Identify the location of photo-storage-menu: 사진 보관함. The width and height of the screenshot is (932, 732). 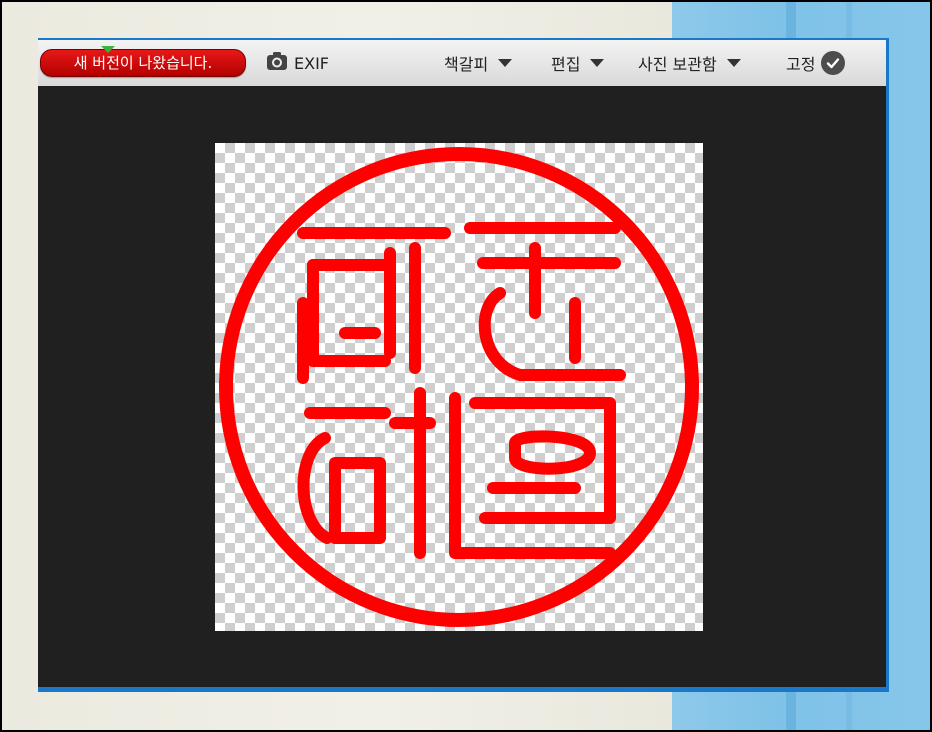
(689, 63).